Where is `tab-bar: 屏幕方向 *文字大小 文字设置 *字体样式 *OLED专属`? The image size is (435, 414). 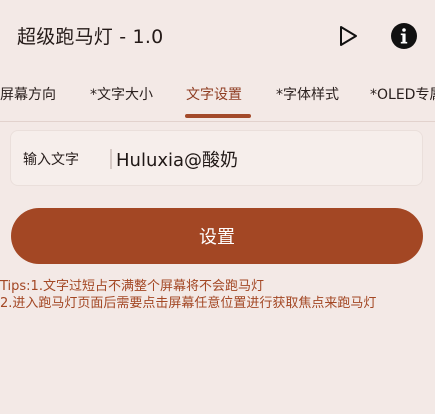
tab-bar: 屏幕方向 *文字大小 文字设置 *字体样式 *OLED专属 is located at coordinates (217, 97).